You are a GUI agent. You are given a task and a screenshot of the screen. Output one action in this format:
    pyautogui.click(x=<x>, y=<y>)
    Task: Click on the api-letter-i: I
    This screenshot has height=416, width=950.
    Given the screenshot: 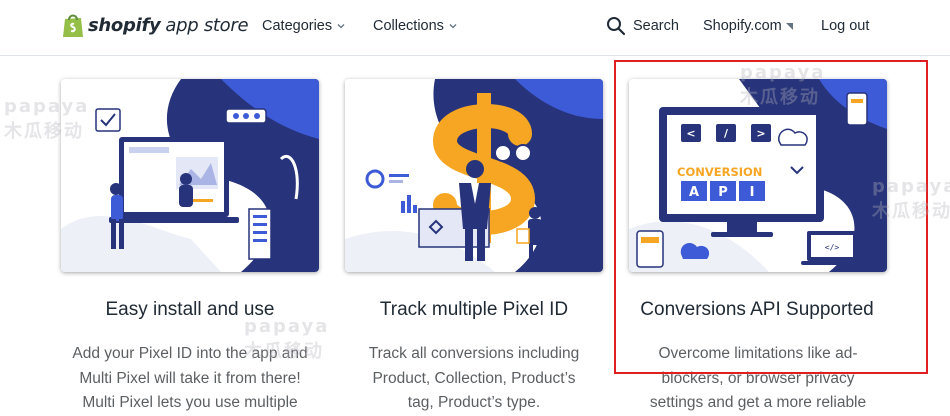 What is the action you would take?
    pyautogui.click(x=752, y=192)
    